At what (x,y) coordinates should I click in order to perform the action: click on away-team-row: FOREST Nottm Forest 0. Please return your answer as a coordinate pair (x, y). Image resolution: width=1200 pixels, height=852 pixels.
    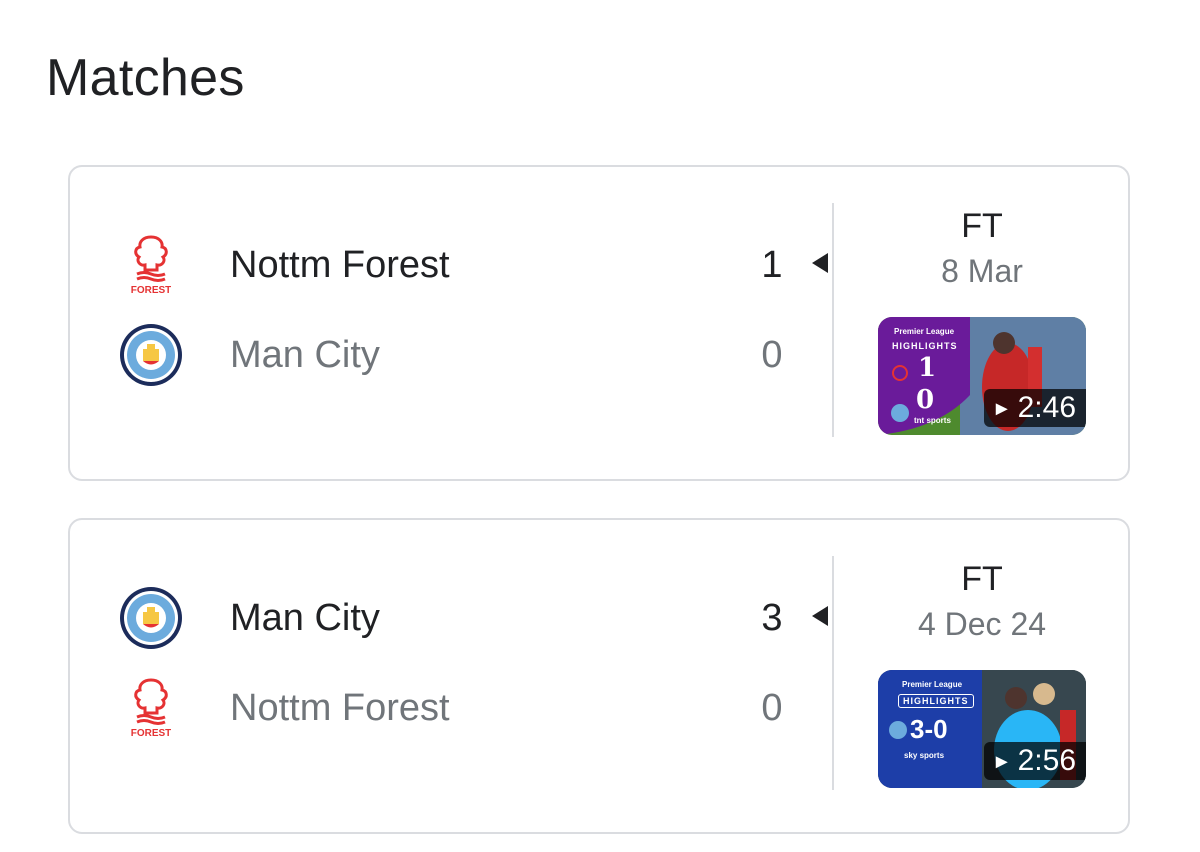
    Looking at the image, I should click on (450, 708).